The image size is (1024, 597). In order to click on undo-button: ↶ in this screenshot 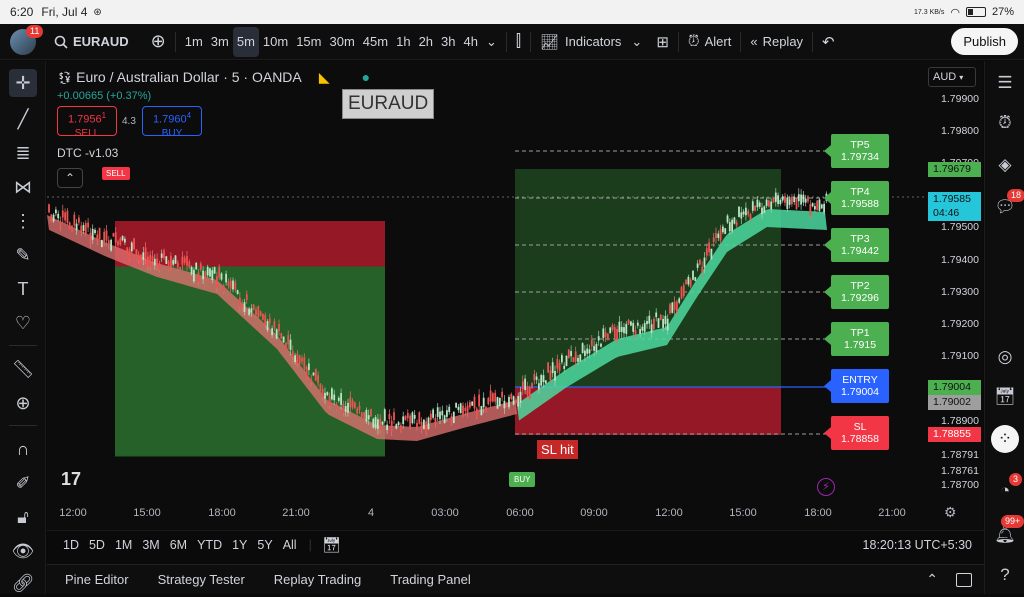, I will do `click(828, 42)`.